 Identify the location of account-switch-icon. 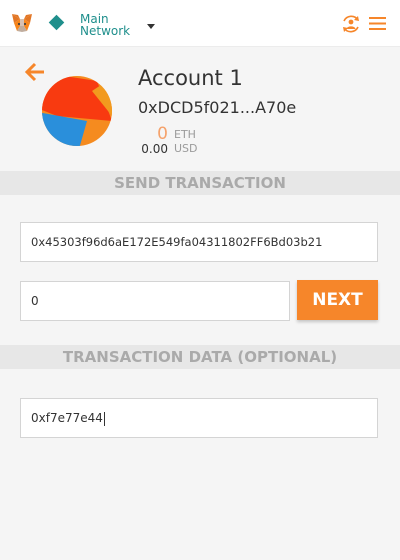
(351, 24).